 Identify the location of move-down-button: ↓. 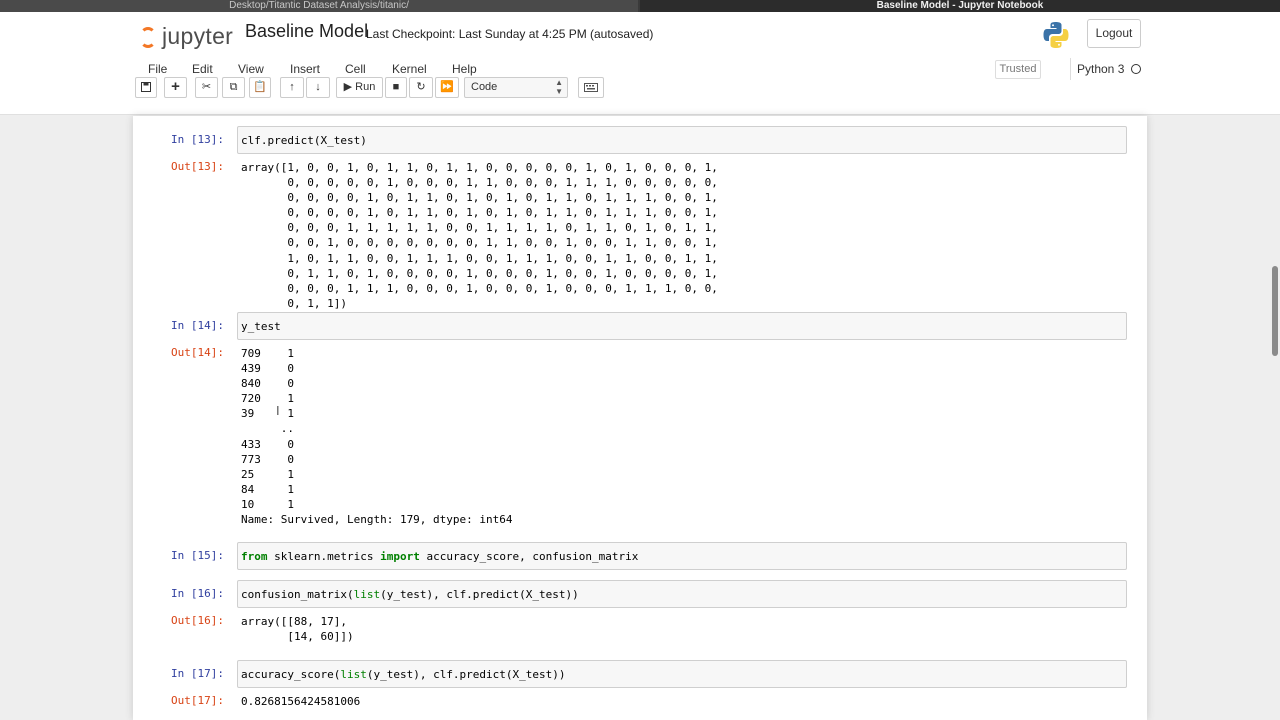
(318, 87).